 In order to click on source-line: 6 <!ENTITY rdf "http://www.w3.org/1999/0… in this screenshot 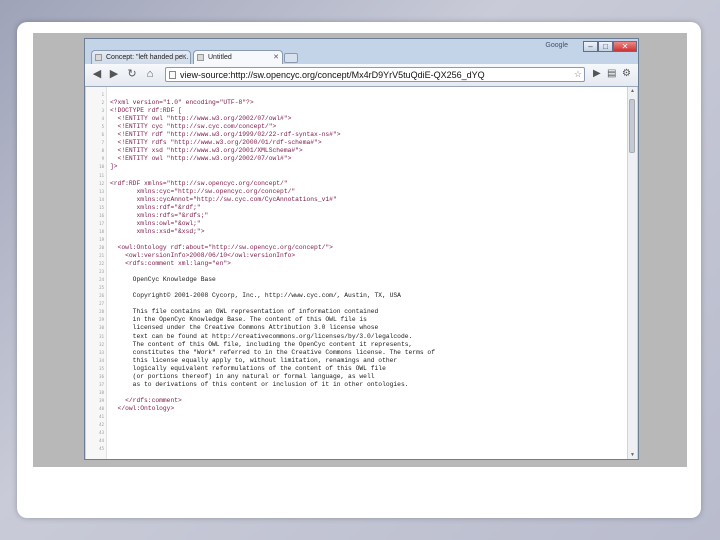, I will do `click(351, 135)`.